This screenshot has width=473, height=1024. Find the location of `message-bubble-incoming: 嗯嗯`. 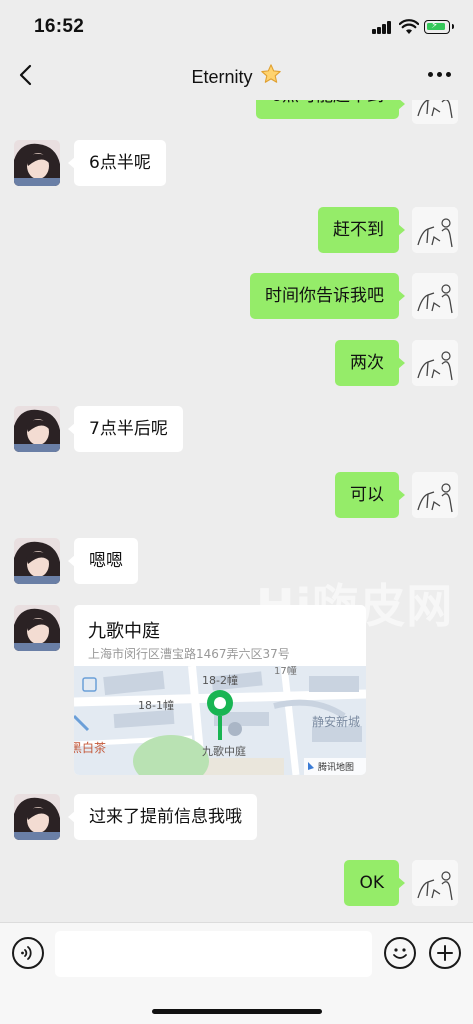

message-bubble-incoming: 嗯嗯 is located at coordinates (103, 561).